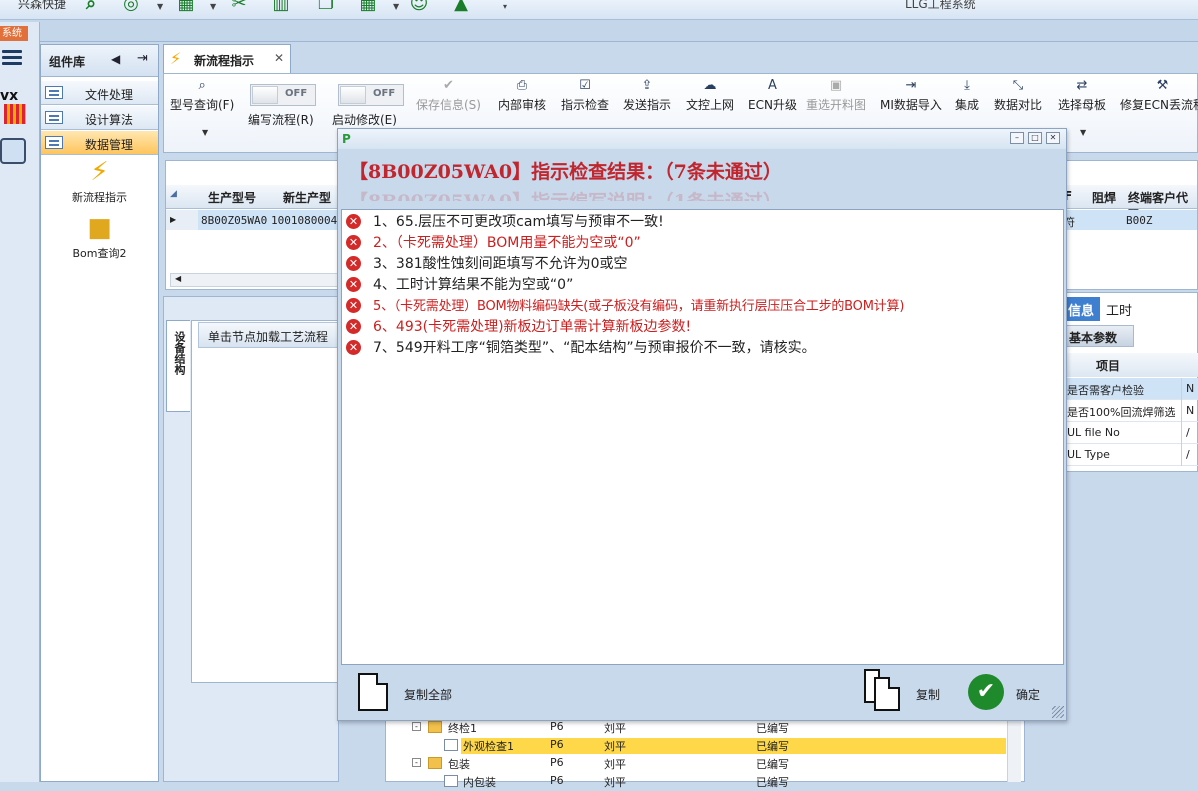 Image resolution: width=1198 pixels, height=791 pixels. Describe the element at coordinates (1058, 712) in the screenshot. I see `resize-grip-icon` at that location.